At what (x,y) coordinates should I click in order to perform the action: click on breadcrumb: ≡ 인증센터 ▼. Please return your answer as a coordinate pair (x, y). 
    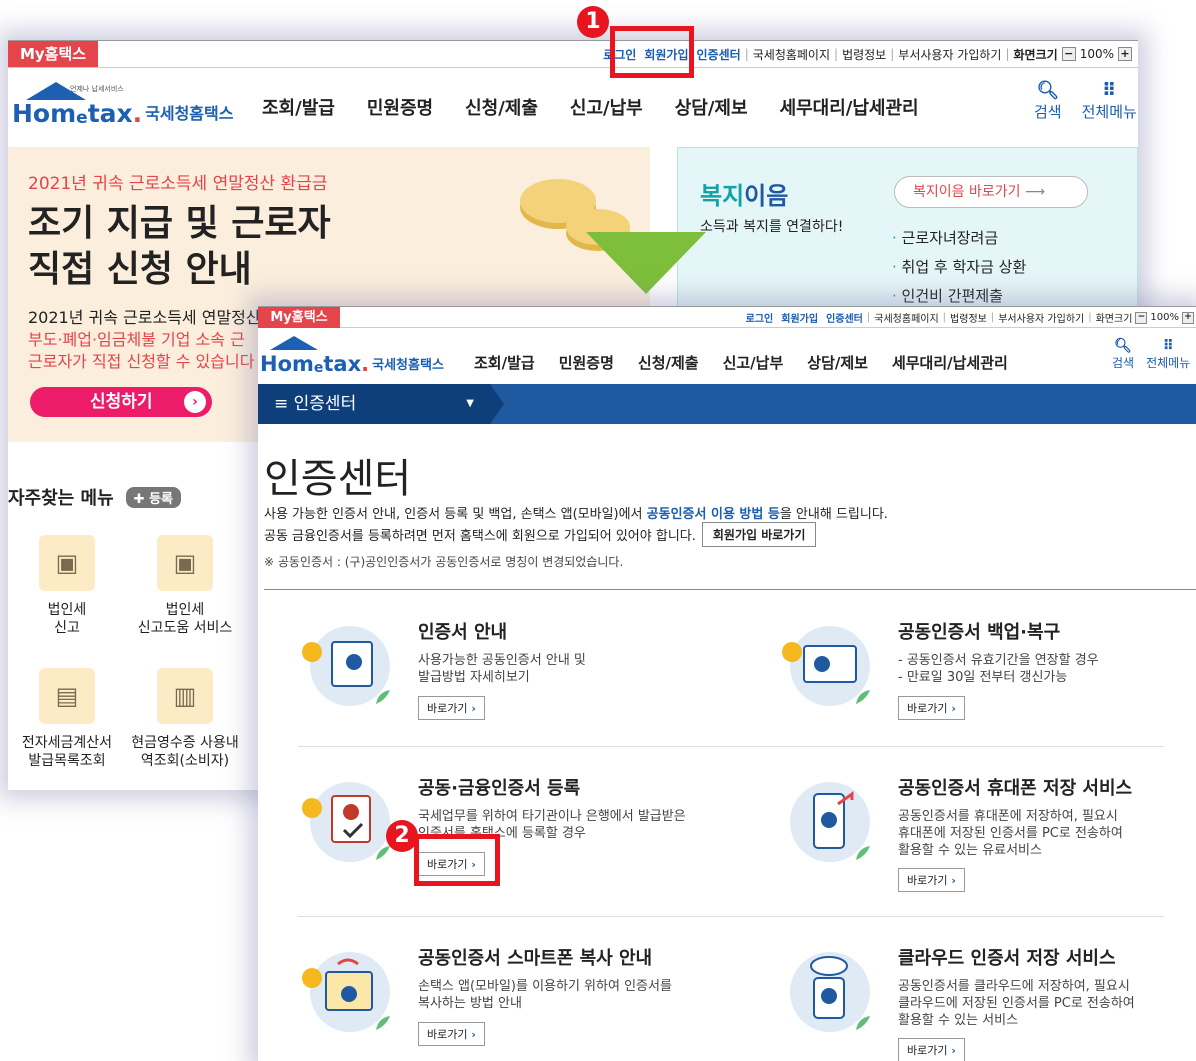
    Looking at the image, I should click on (381, 404).